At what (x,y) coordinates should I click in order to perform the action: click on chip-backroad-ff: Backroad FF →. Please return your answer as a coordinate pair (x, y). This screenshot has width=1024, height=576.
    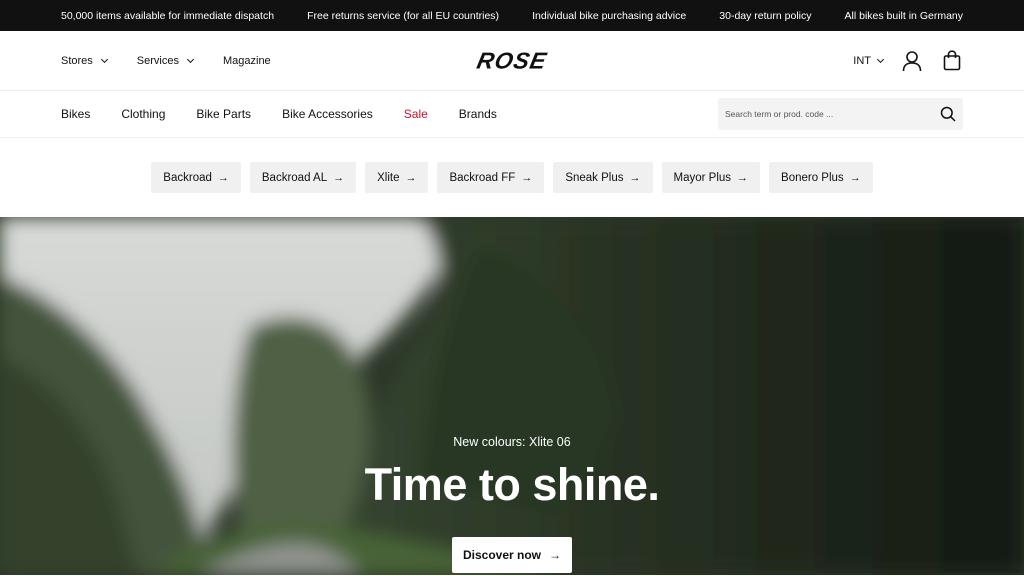
    Looking at the image, I should click on (491, 177).